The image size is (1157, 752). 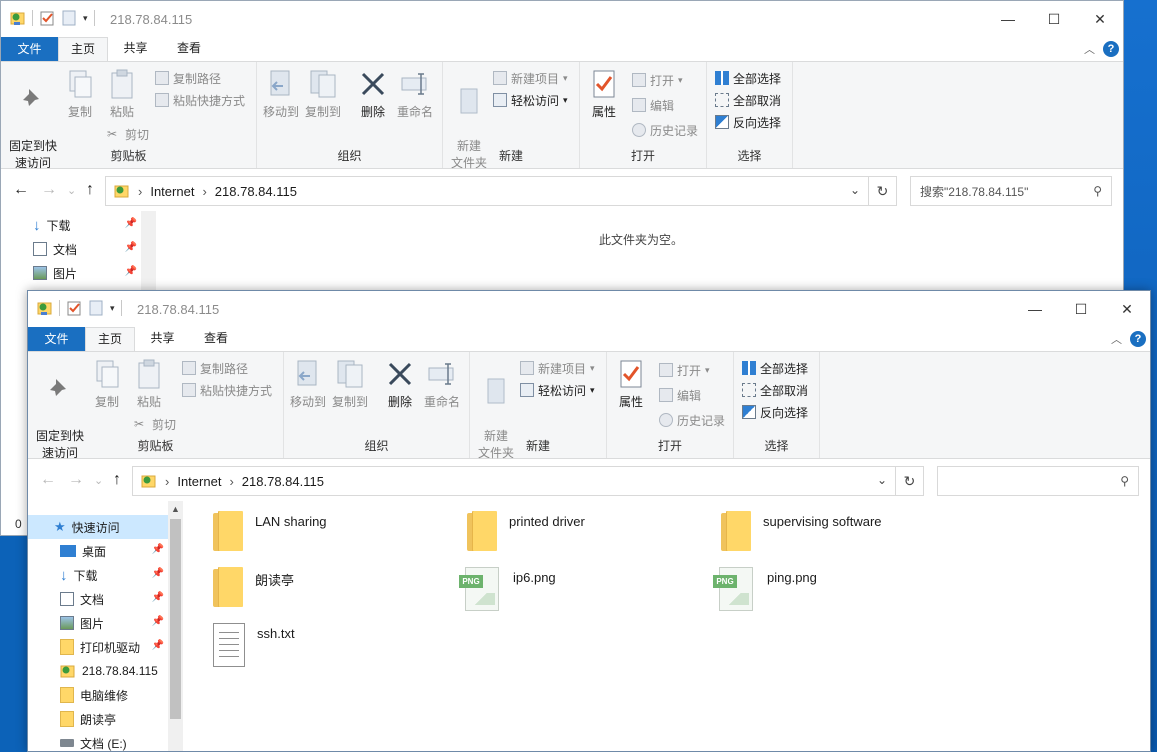 I want to click on file-item: printed driver, so click(x=526, y=531).